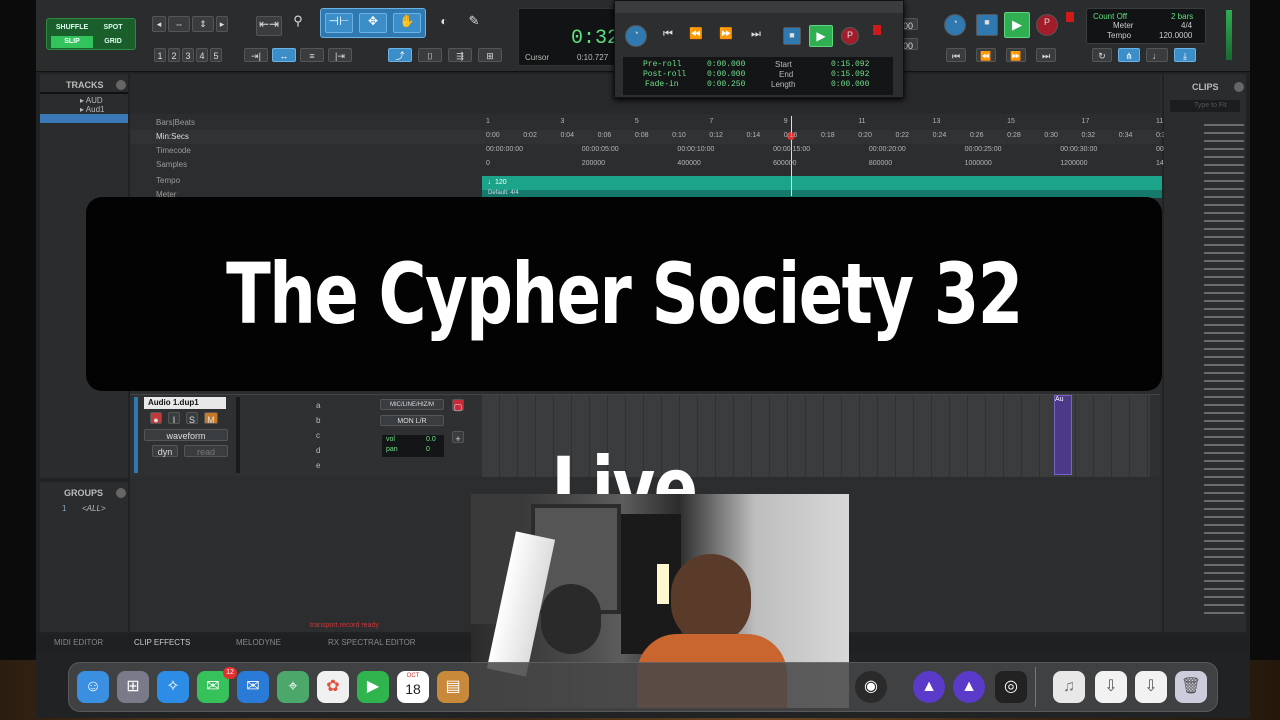 The width and height of the screenshot is (1280, 720). I want to click on music-file-icon: ♫, so click(1069, 687).